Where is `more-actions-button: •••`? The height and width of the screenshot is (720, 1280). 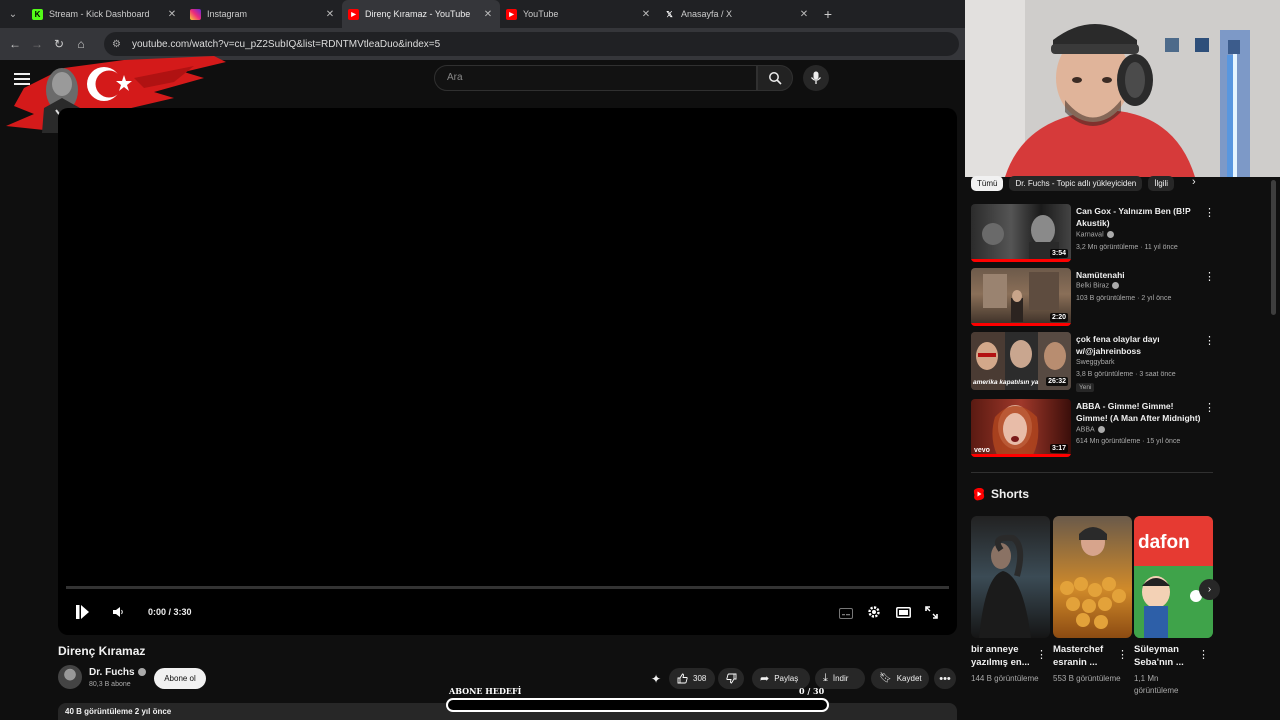
more-actions-button: ••• is located at coordinates (945, 678).